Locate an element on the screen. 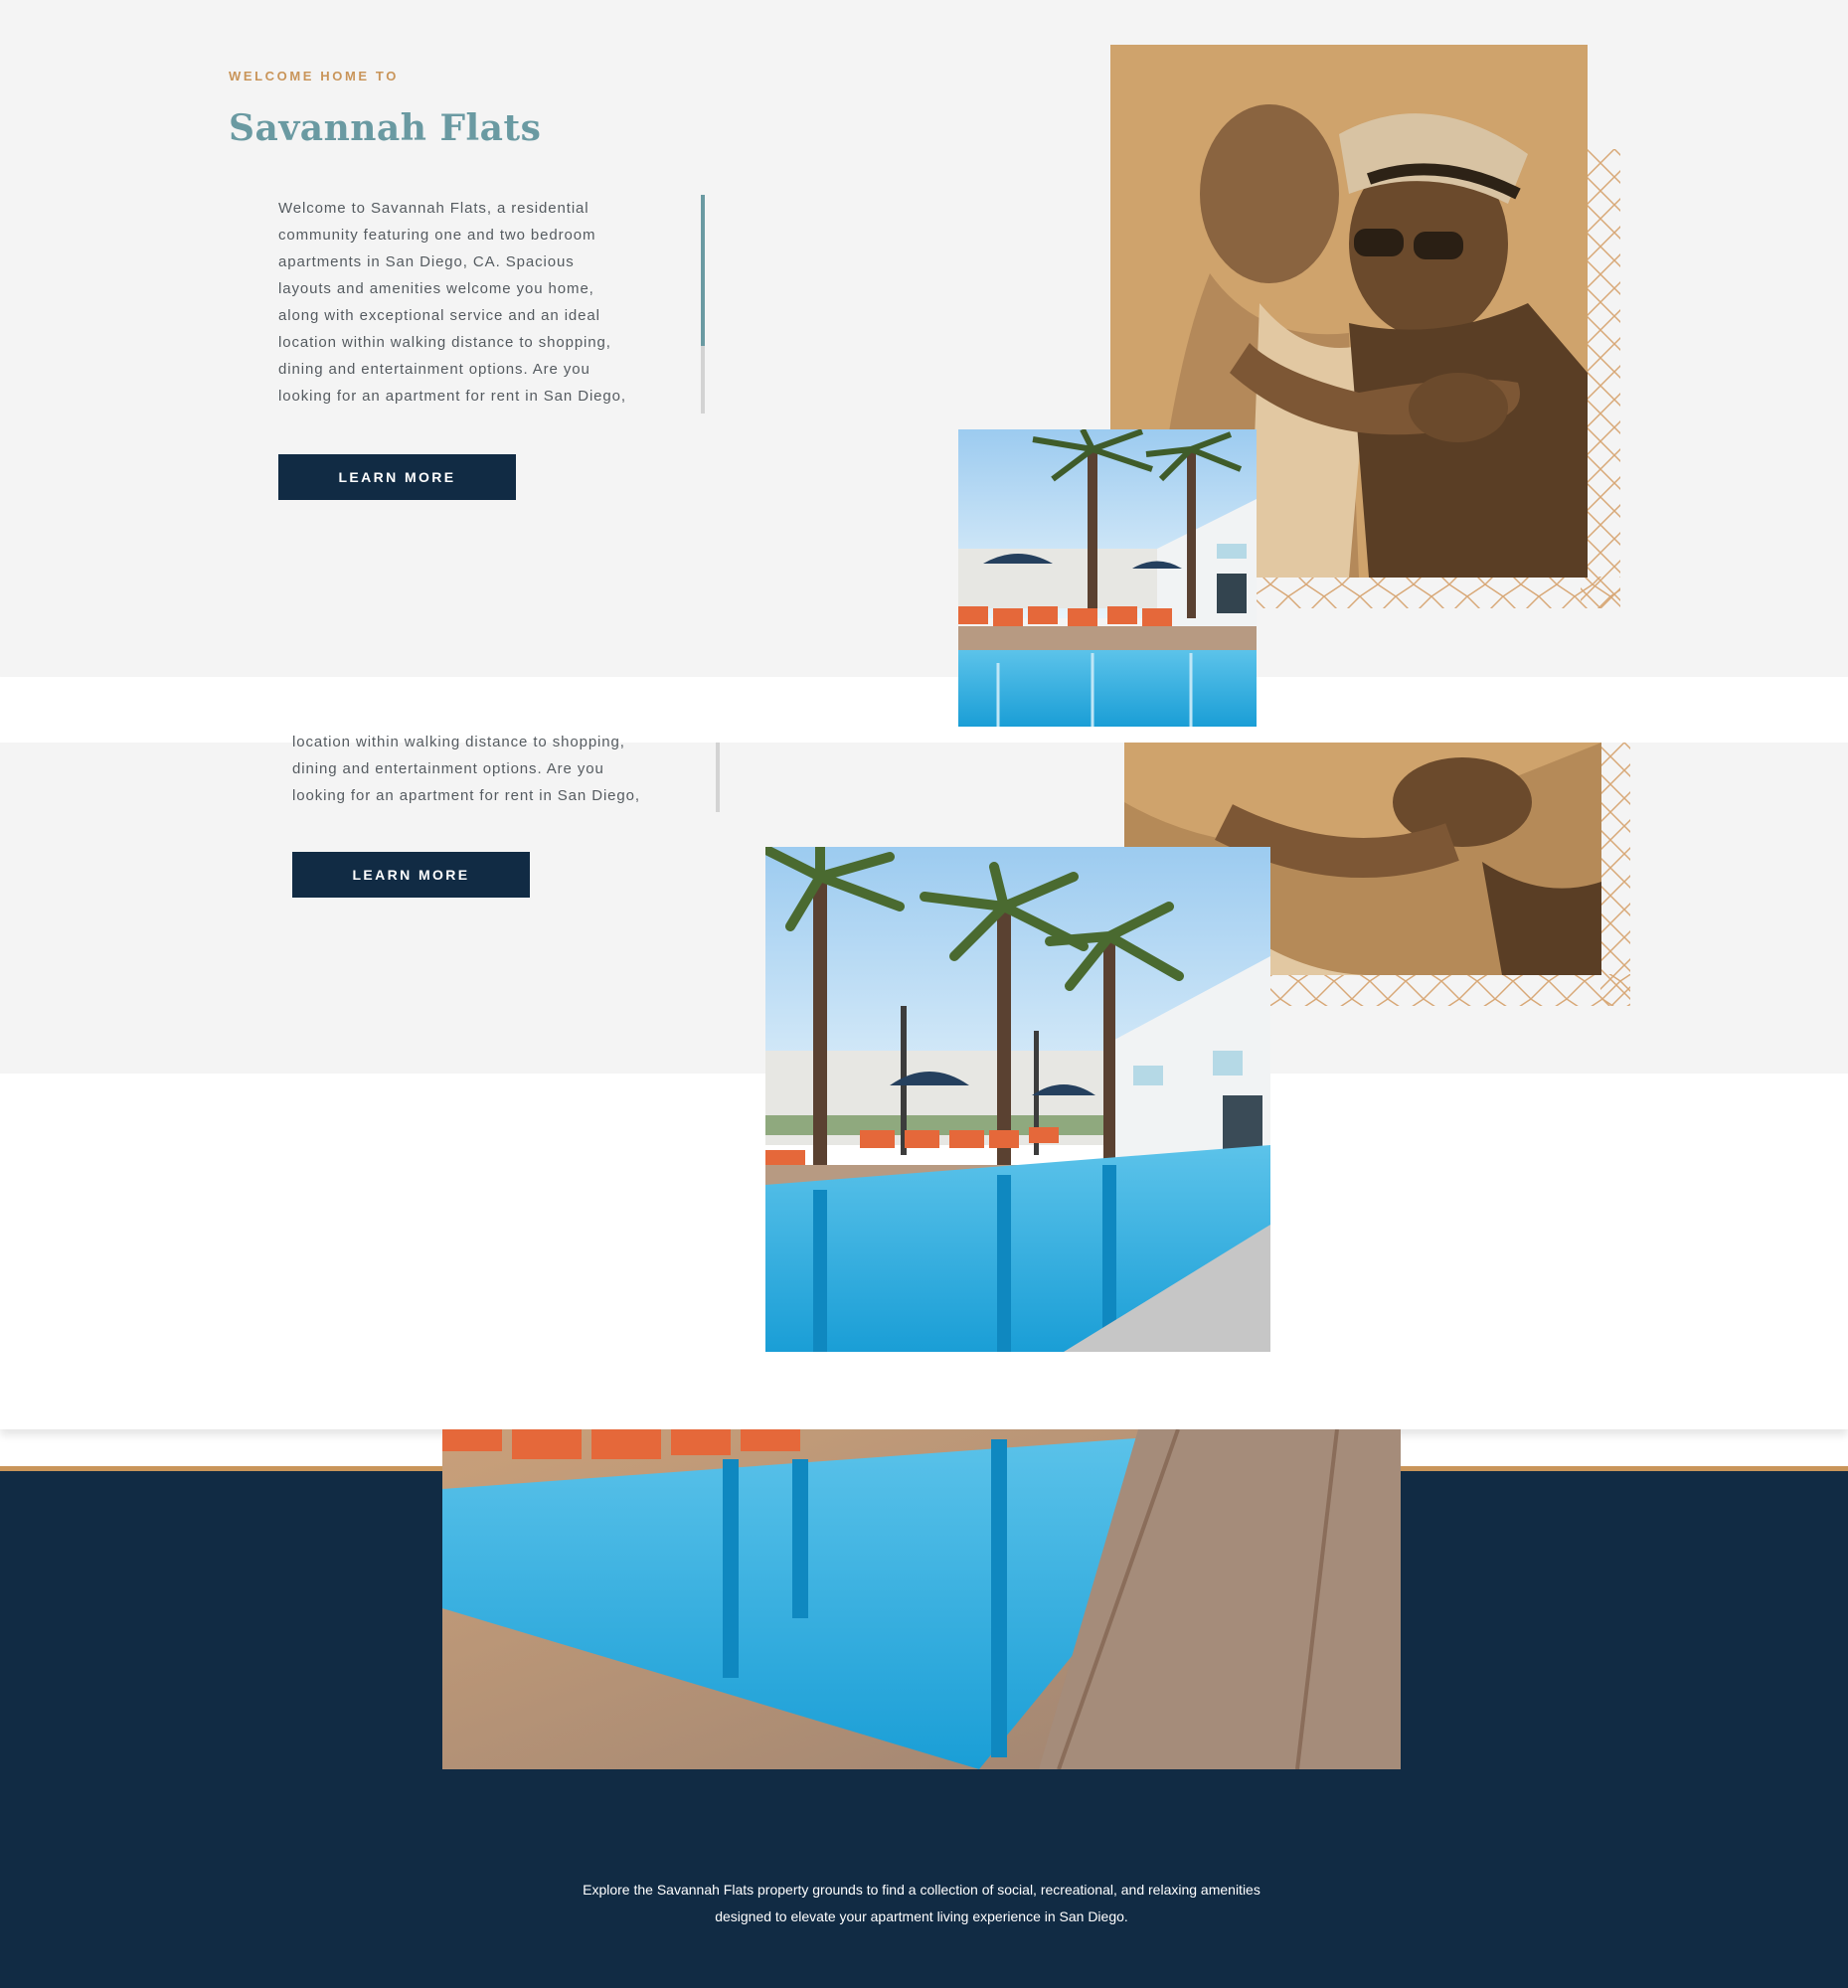 This screenshot has height=1988, width=1848. pool-illustration-wide is located at coordinates (921, 1599).